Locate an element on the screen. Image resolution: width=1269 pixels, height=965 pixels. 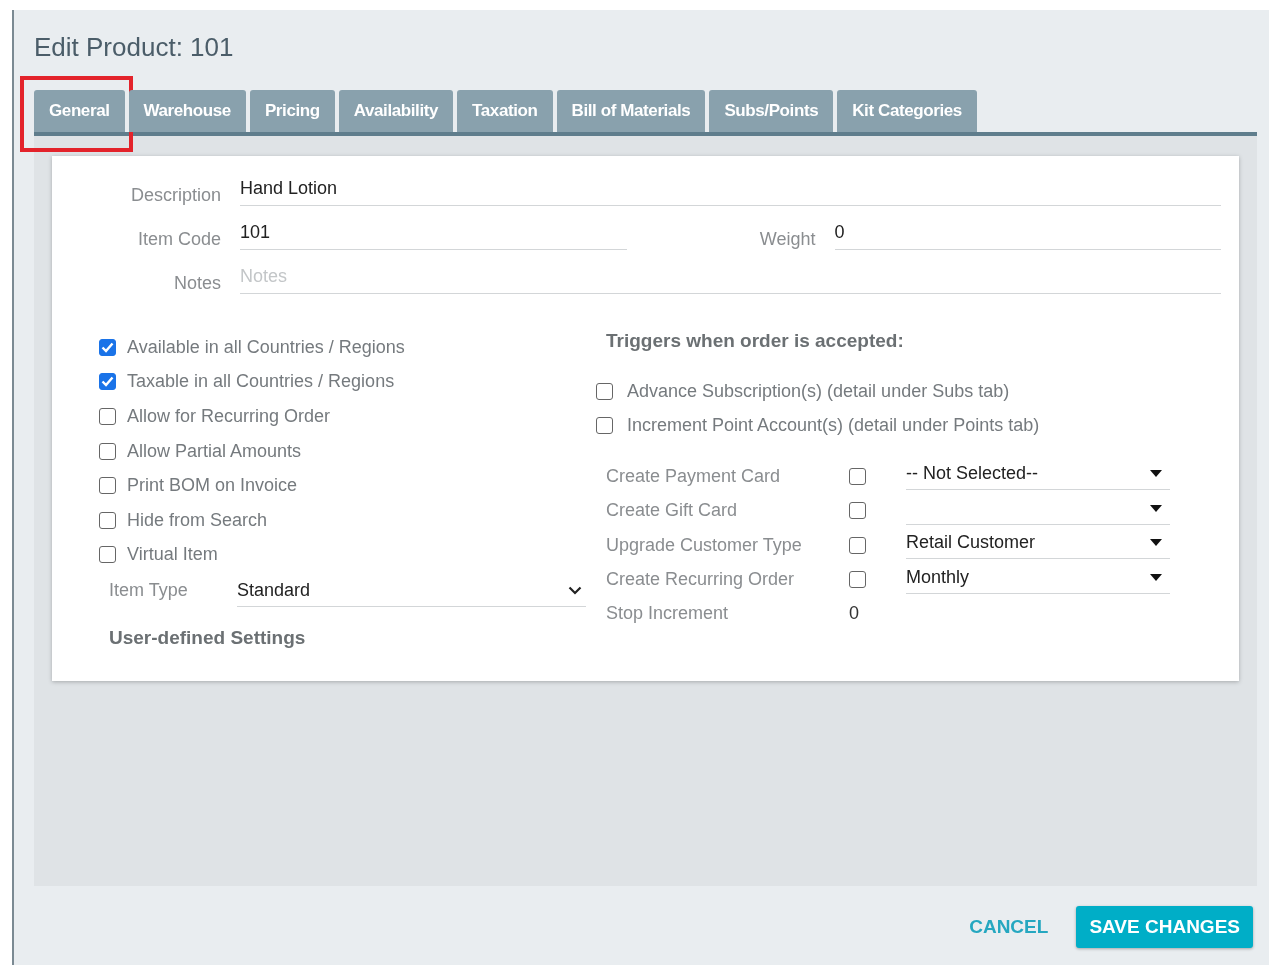
chevron-down-icon is located at coordinates (575, 591).